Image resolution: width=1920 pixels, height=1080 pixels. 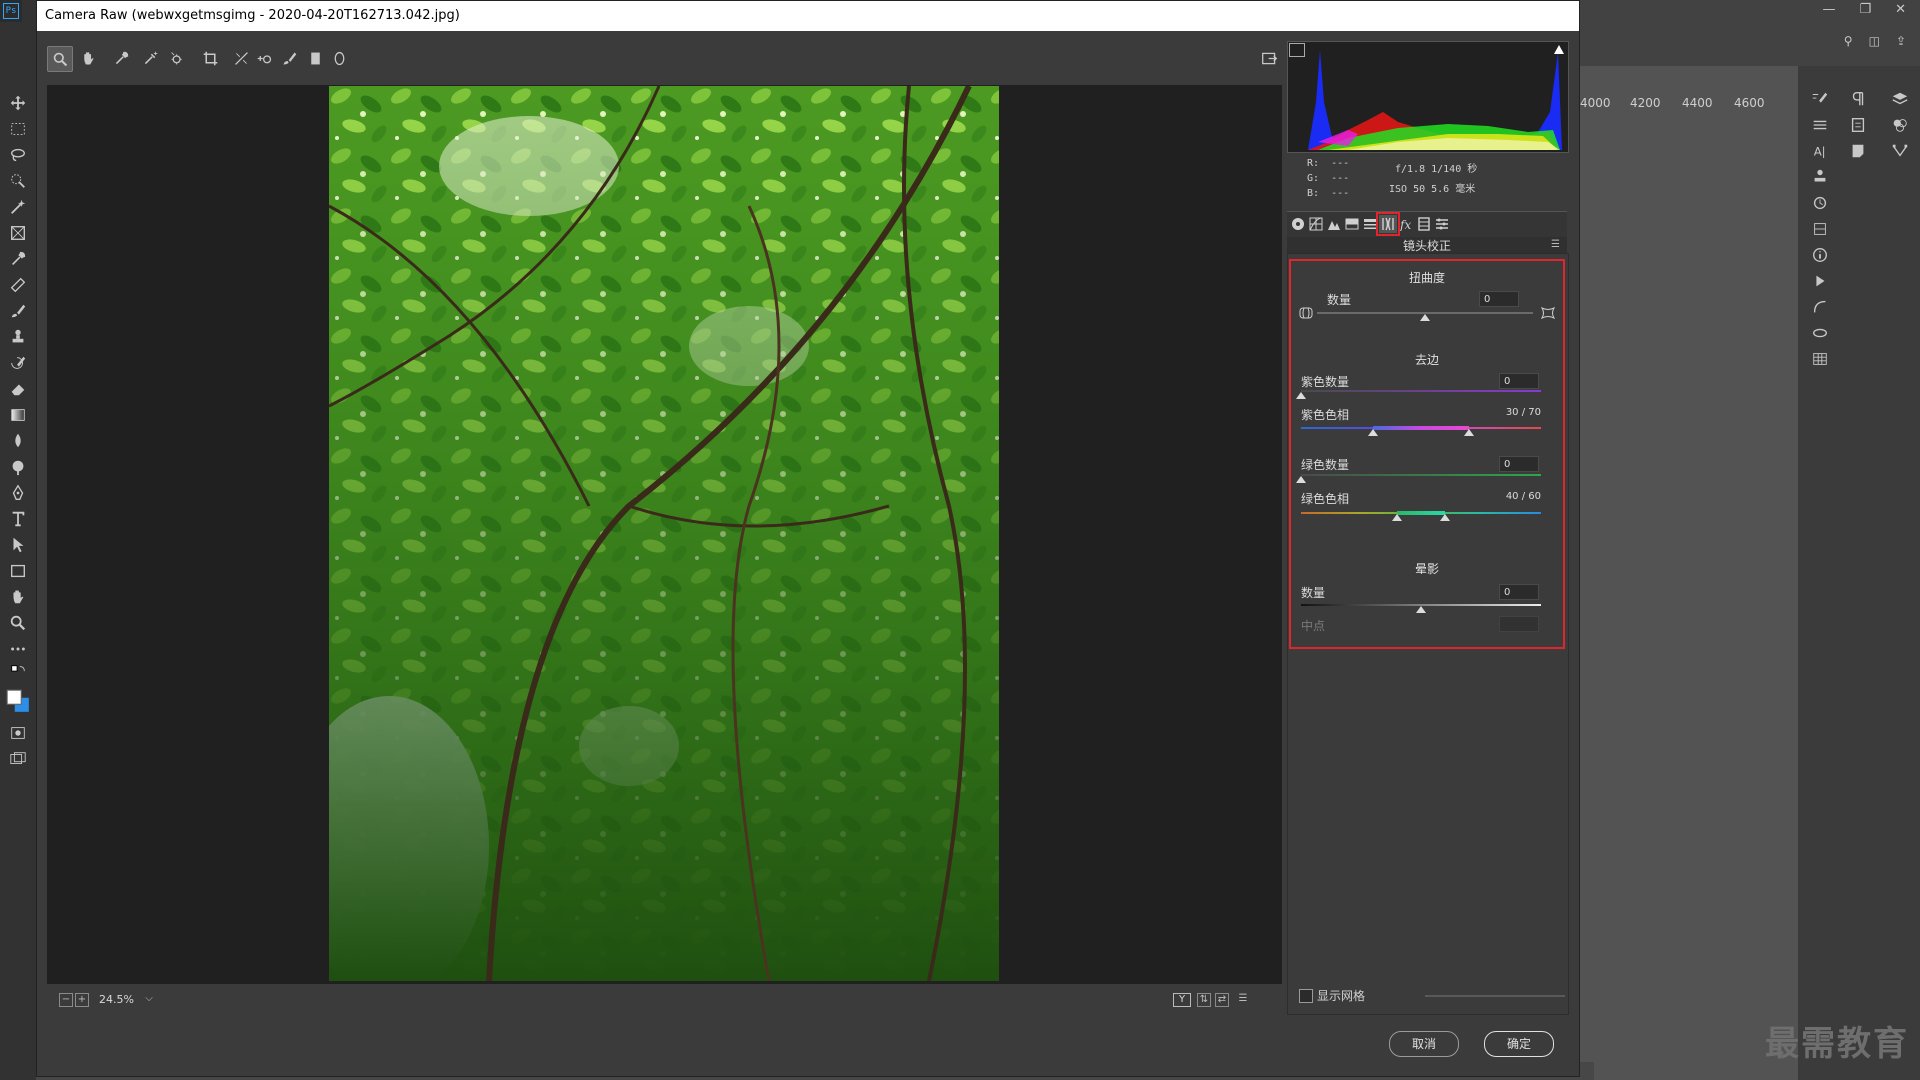 I want to click on presets-icon, so click(x=1442, y=224).